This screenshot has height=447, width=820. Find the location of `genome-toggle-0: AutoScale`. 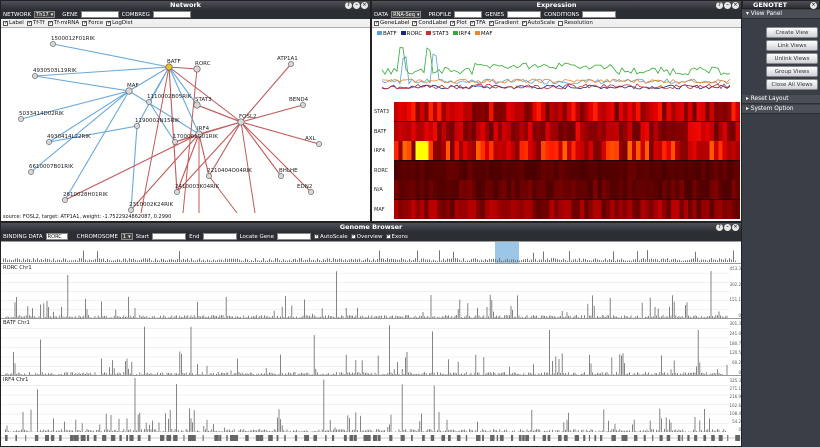

genome-toggle-0: AutoScale is located at coordinates (331, 236).